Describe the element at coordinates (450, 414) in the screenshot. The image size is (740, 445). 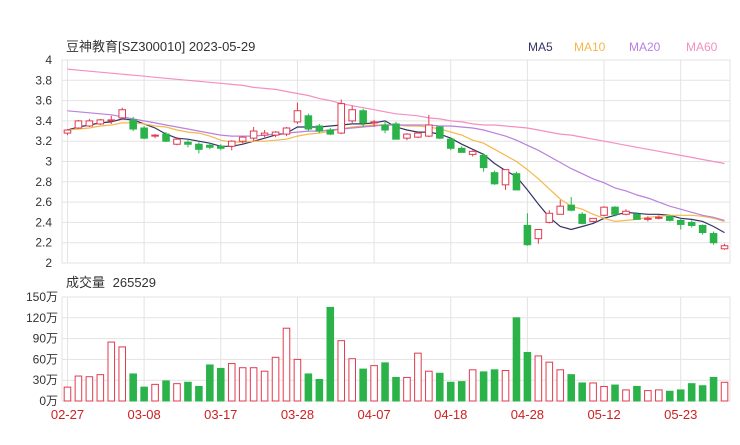
I see `date-tick-label: 04-18` at that location.